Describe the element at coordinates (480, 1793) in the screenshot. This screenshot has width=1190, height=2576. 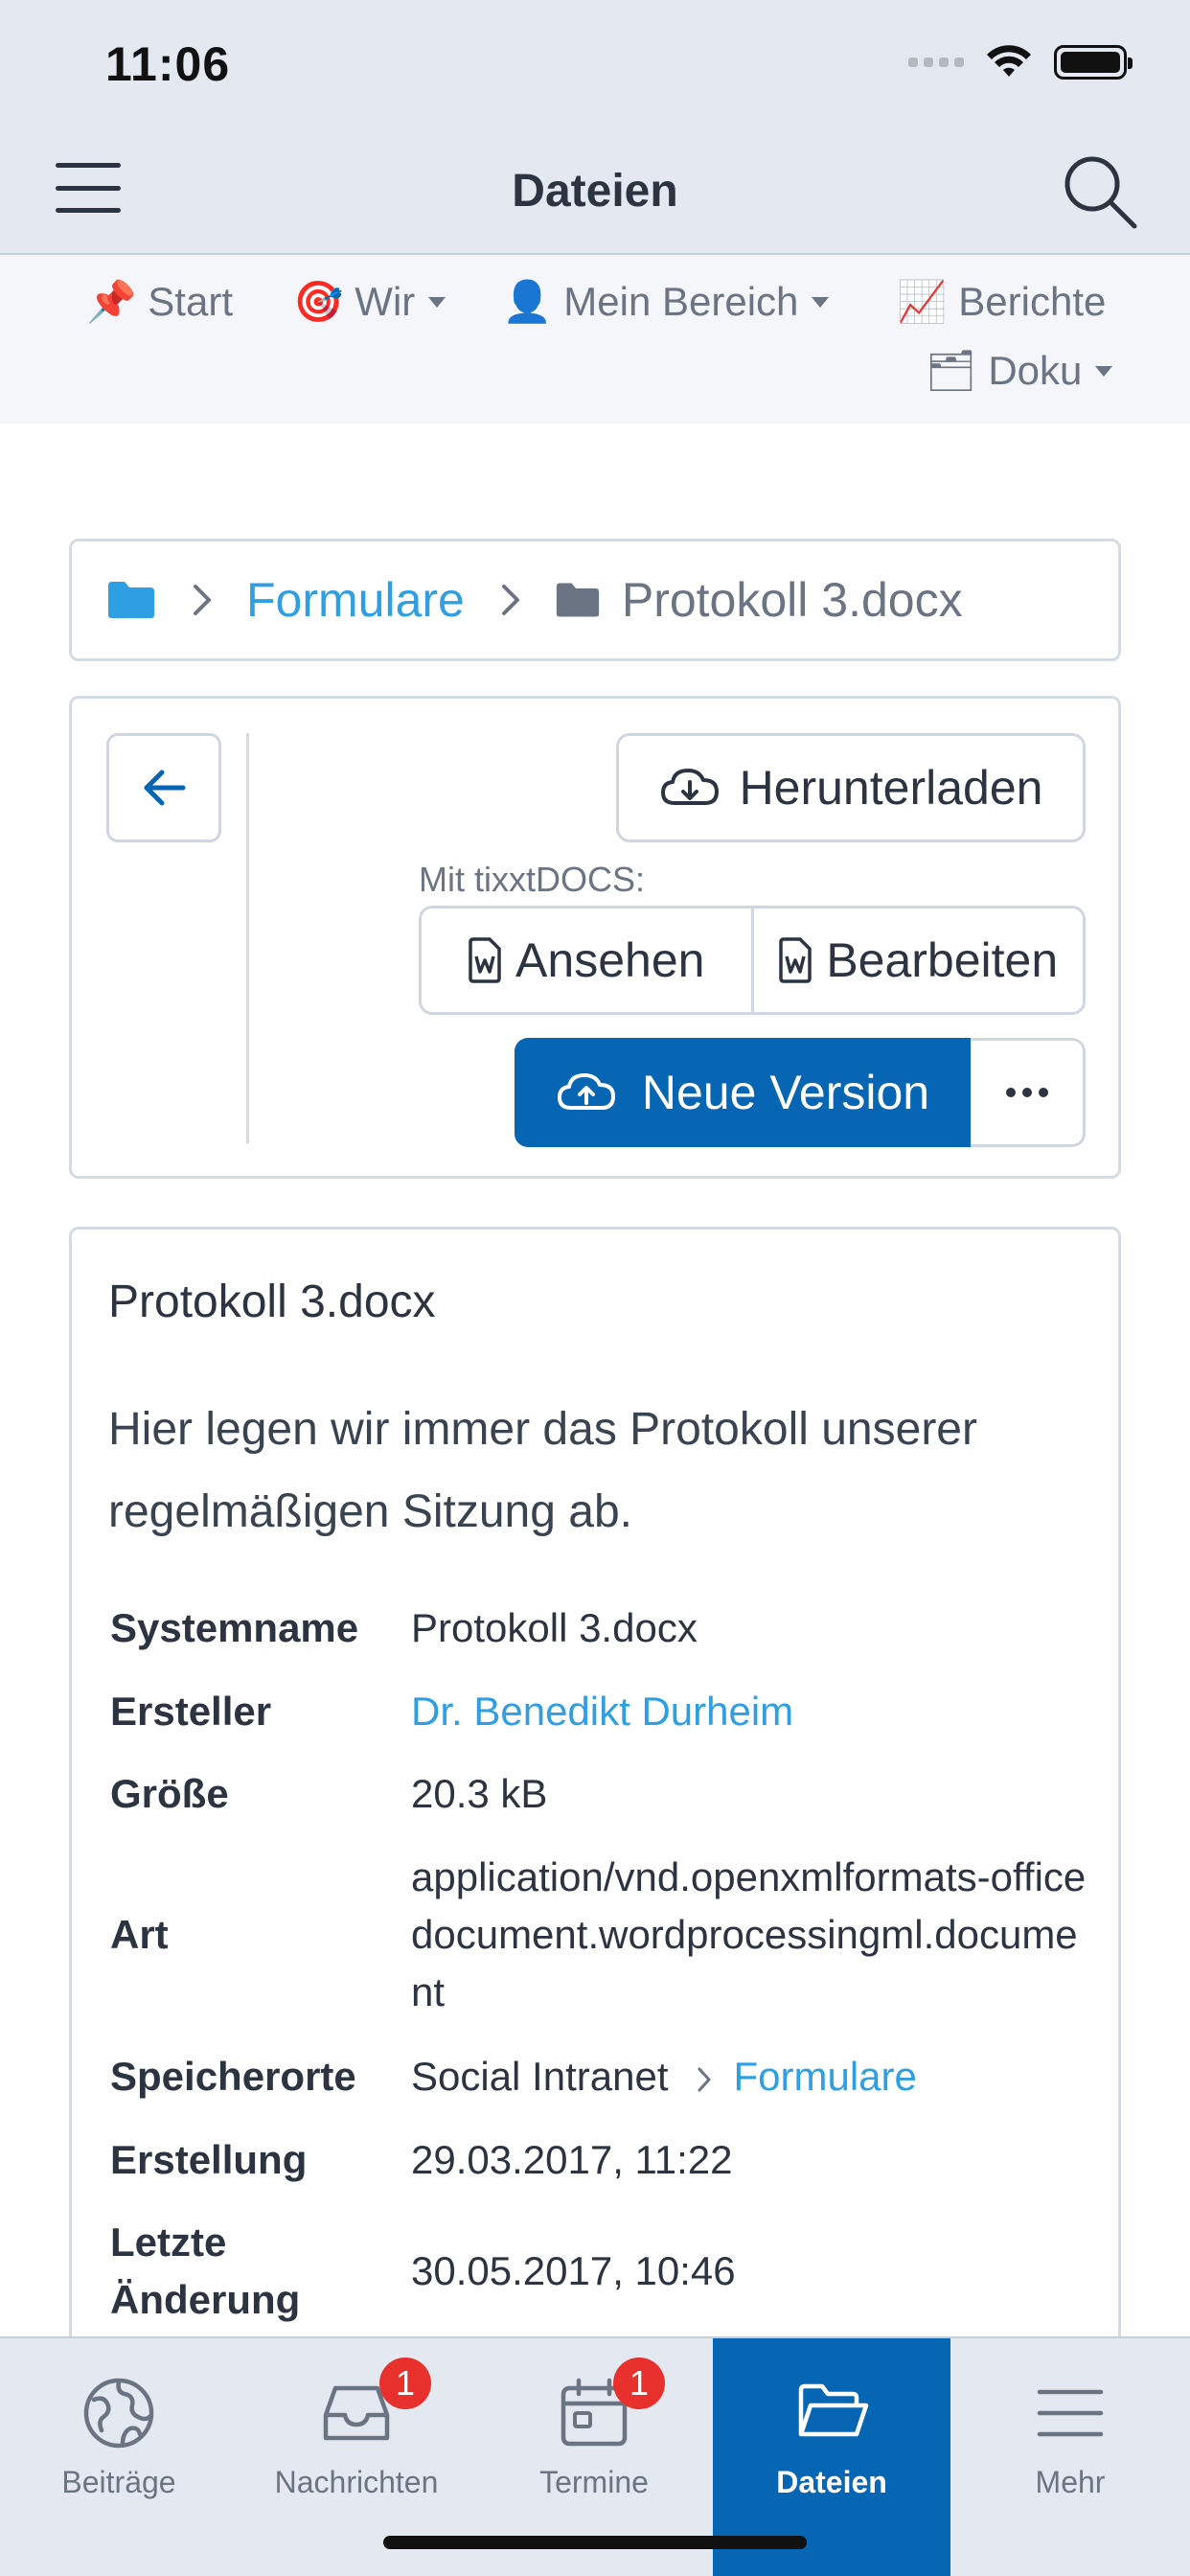
I see `prop-value: 20.3 kB` at that location.